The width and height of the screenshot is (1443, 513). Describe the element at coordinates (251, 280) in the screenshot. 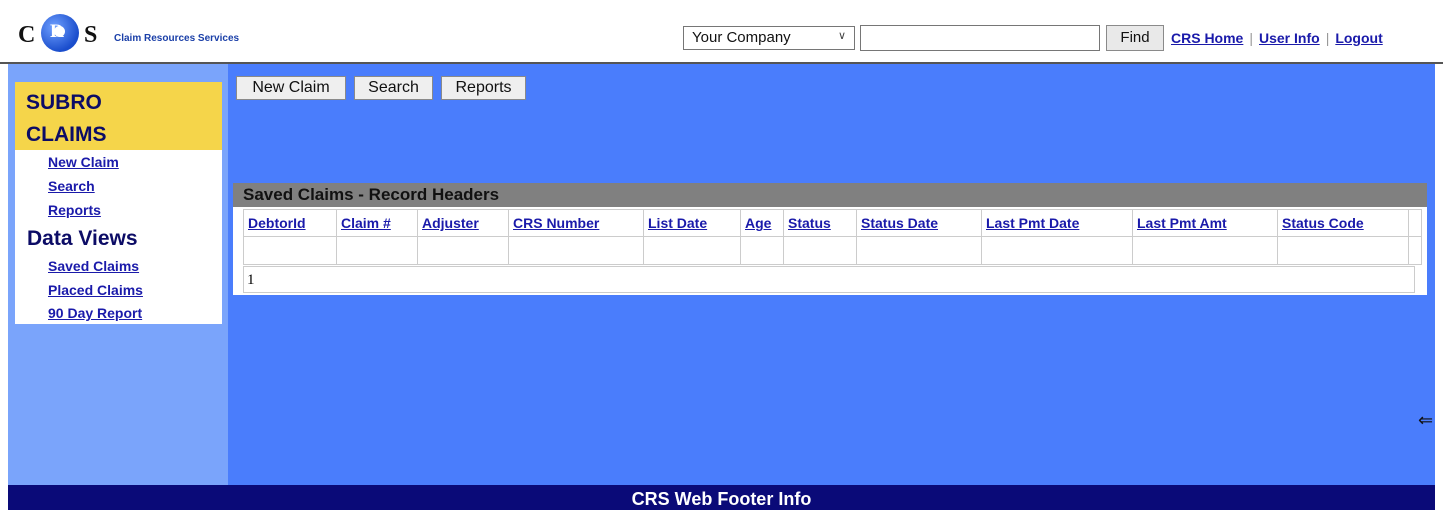

I see `pager-page-1: 1` at that location.